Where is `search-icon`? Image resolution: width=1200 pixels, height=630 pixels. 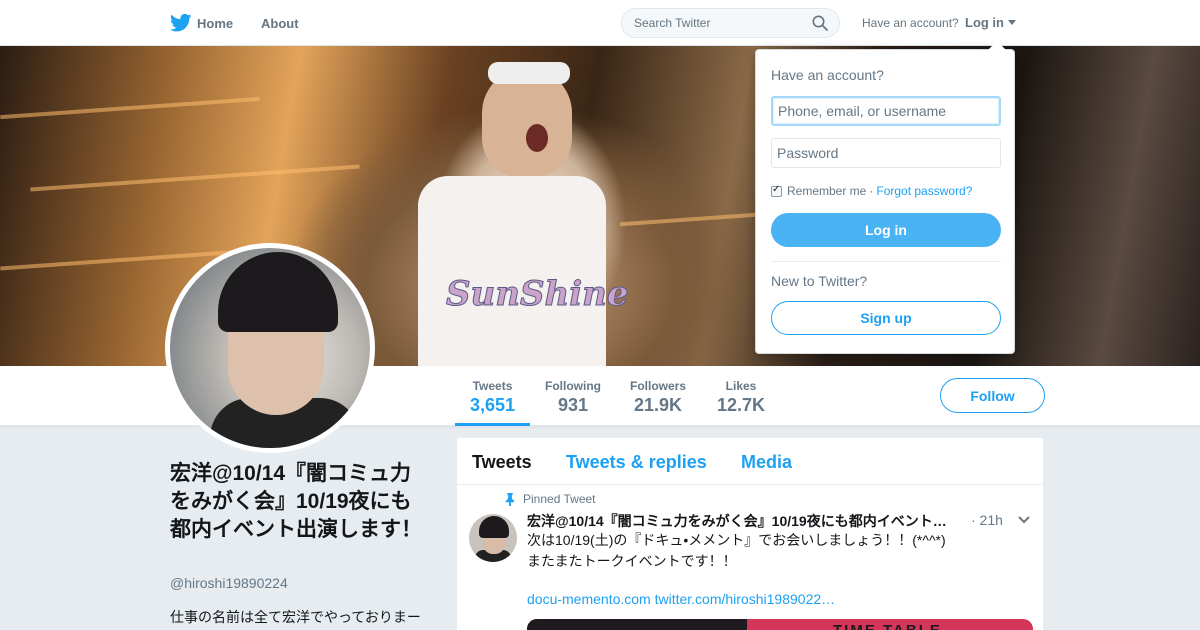
search-icon is located at coordinates (820, 23).